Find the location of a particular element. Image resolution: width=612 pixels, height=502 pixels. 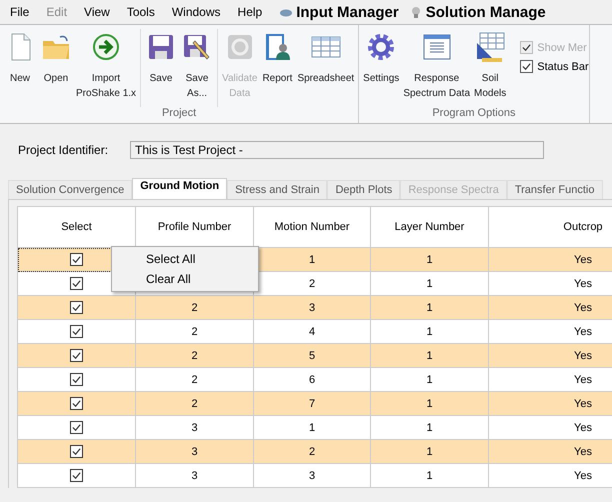

ribbon-button: Report is located at coordinates (277, 68).